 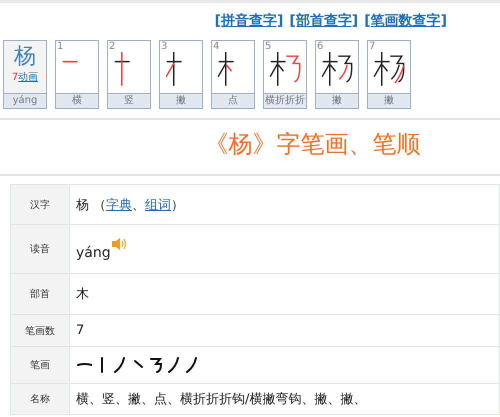 What do you see at coordinates (372, 47) in the screenshot?
I see `step-number: 7` at bounding box center [372, 47].